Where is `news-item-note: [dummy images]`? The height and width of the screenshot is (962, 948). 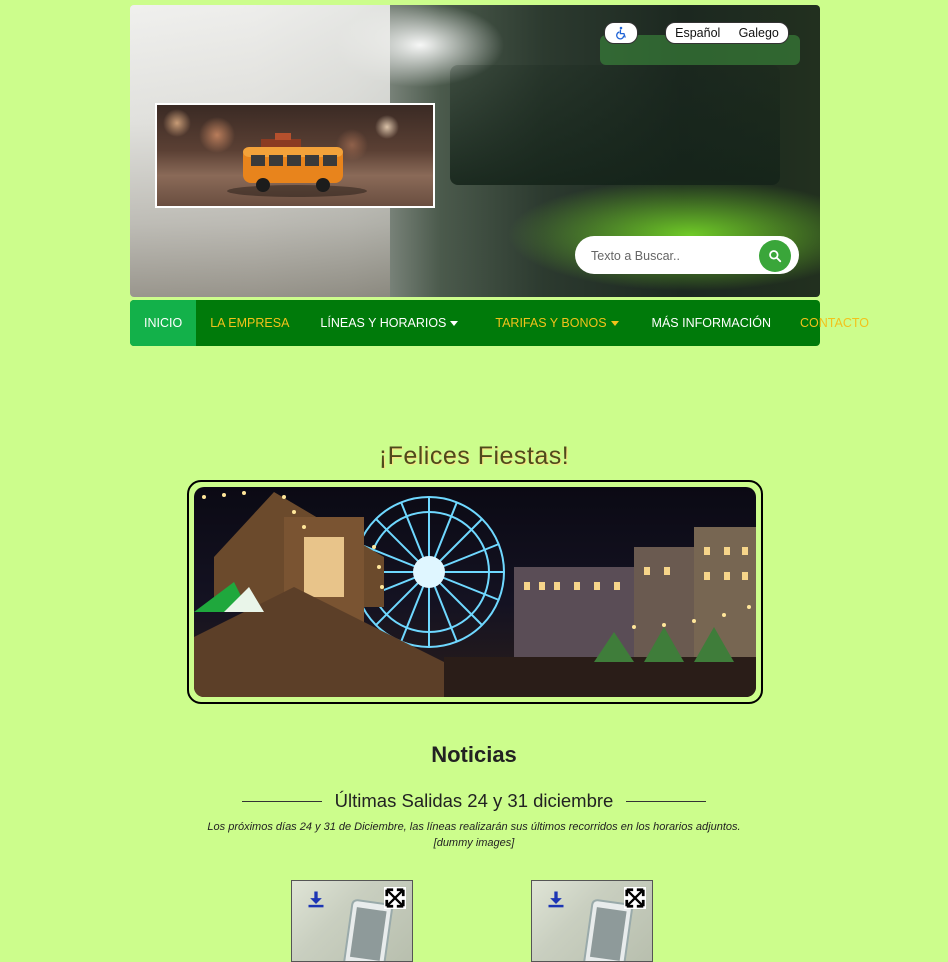
news-item-note: [dummy images] is located at coordinates (474, 843).